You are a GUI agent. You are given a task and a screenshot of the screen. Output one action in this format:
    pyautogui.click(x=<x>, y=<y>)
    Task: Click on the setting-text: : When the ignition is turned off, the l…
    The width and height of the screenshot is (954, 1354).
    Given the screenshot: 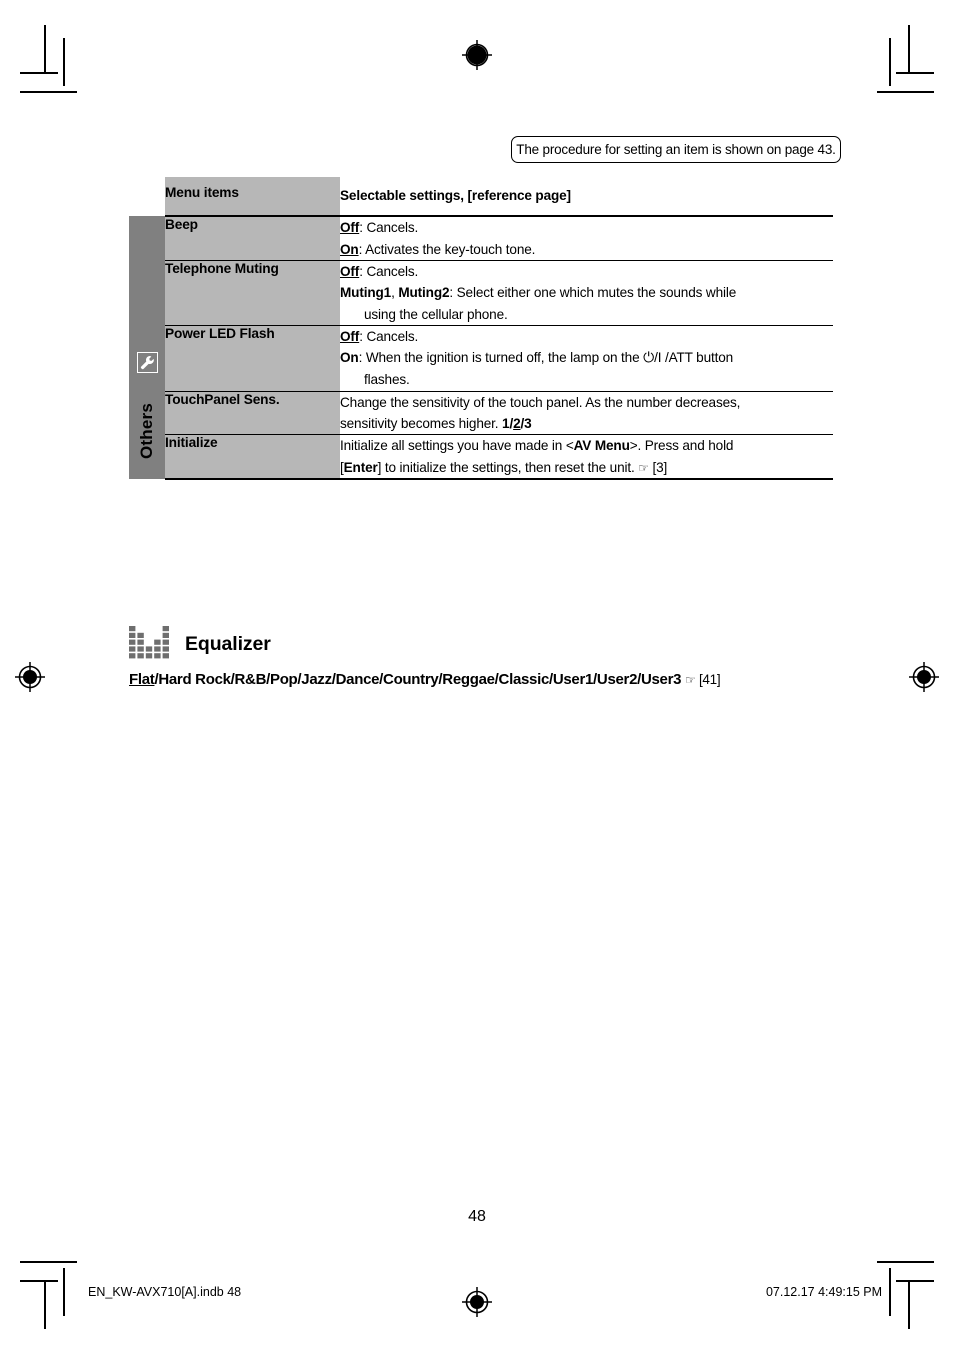 What is the action you would take?
    pyautogui.click(x=501, y=358)
    